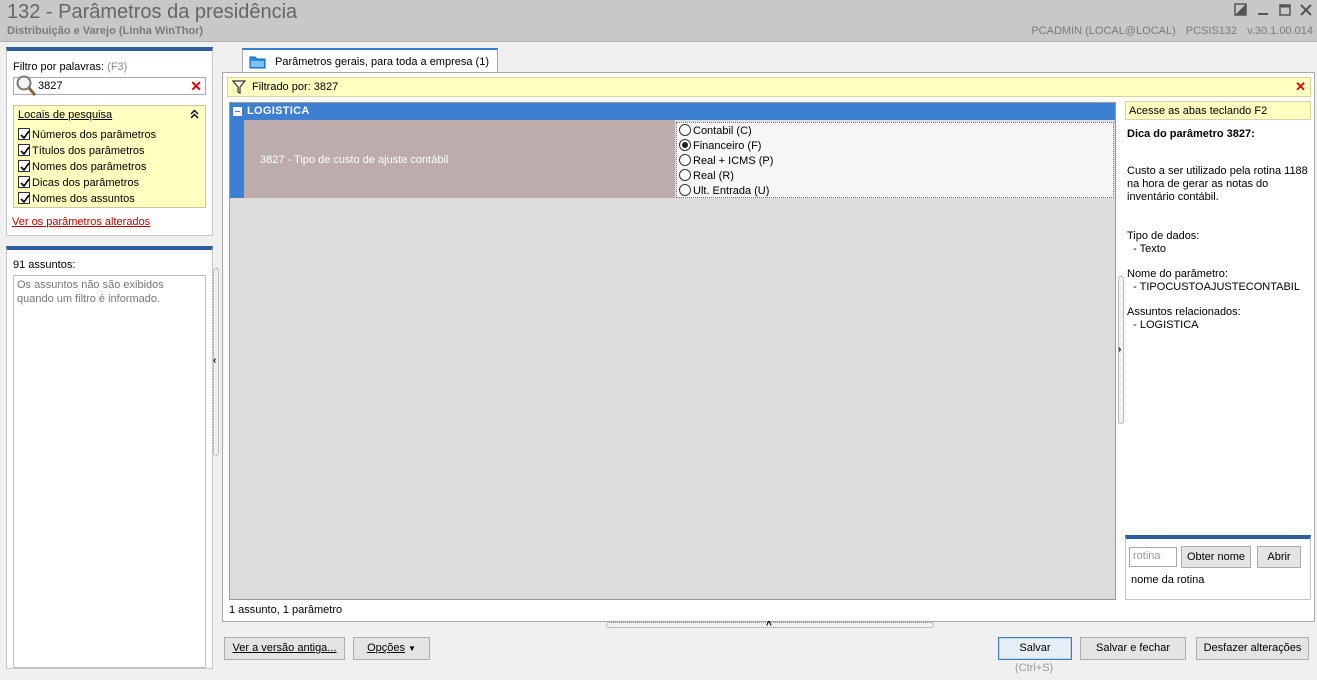 This screenshot has height=680, width=1317. I want to click on search-input: 3827 ✕, so click(109, 85).